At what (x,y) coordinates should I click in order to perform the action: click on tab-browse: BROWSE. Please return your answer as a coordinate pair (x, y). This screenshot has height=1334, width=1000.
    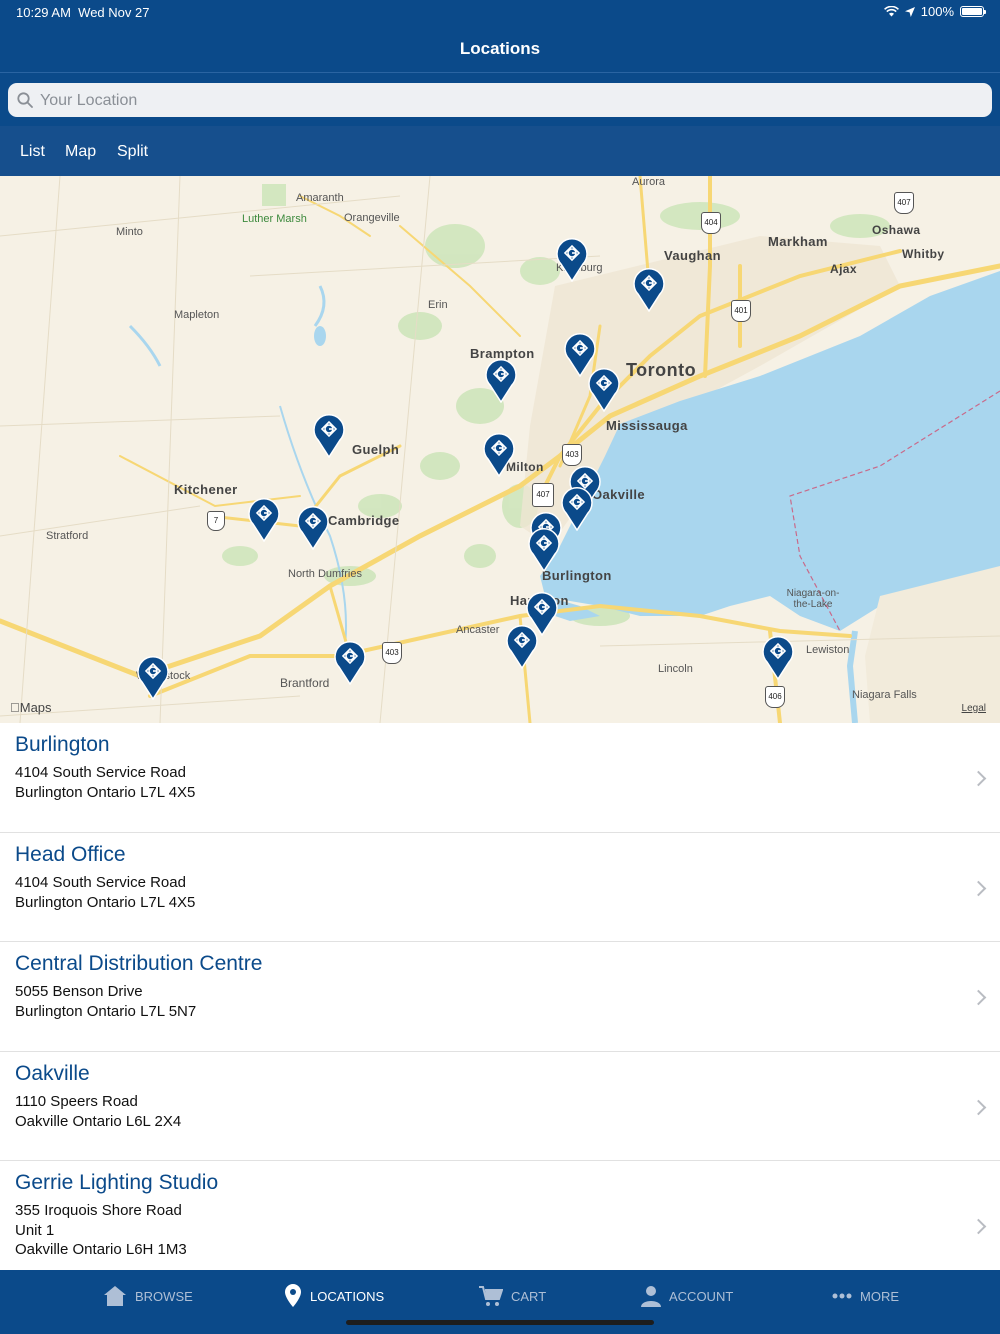
    Looking at the image, I should click on (148, 1296).